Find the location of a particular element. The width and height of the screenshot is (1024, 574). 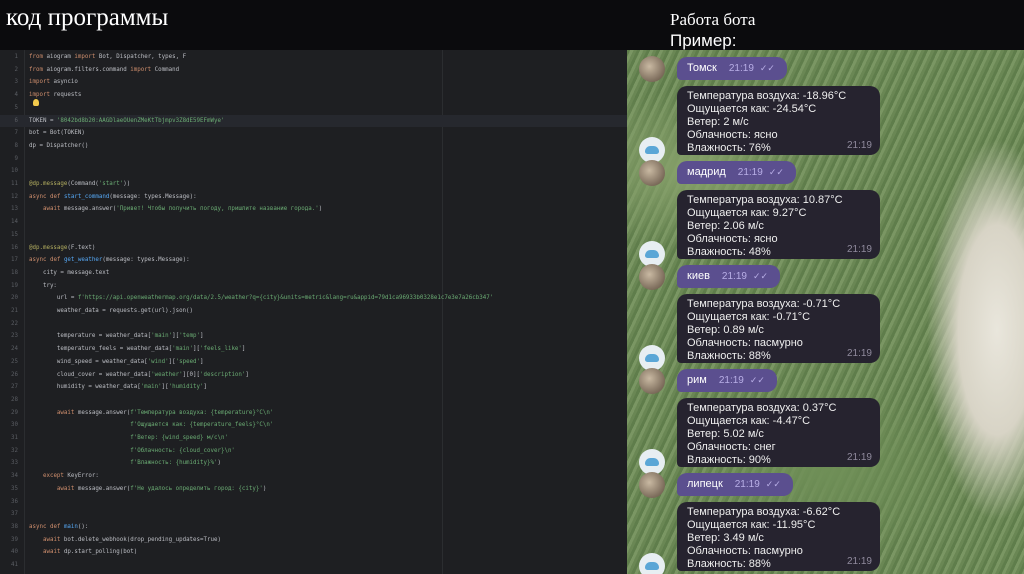

code-line: 11 @dp.message(Command('start')) is located at coordinates (313, 184).